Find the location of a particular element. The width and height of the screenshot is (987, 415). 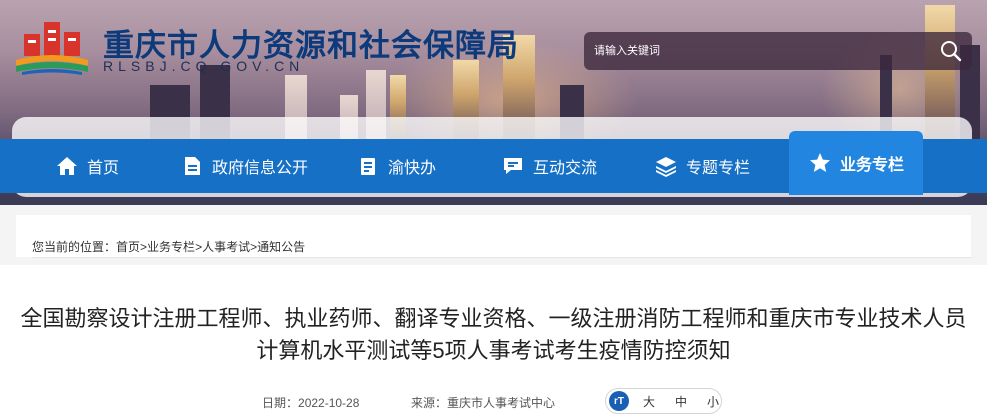

logo-emblem is located at coordinates (52, 48).